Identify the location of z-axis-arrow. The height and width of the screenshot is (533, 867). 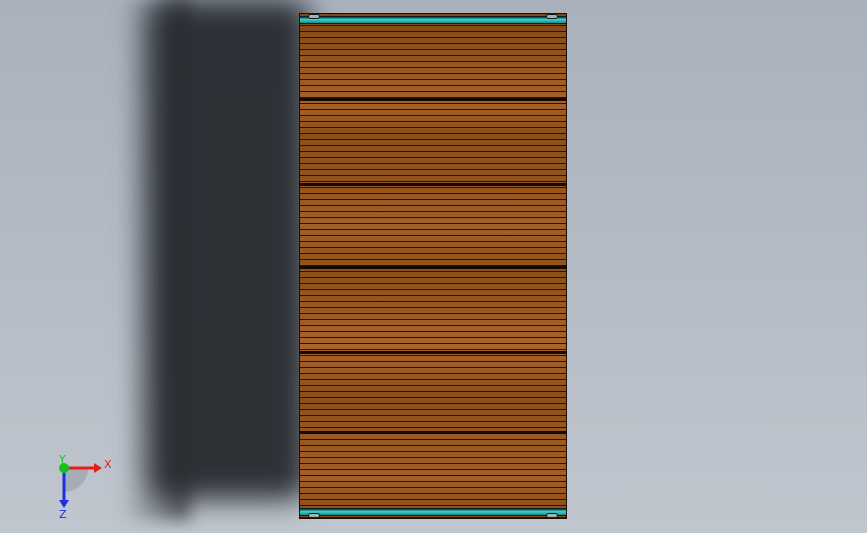
(64, 504).